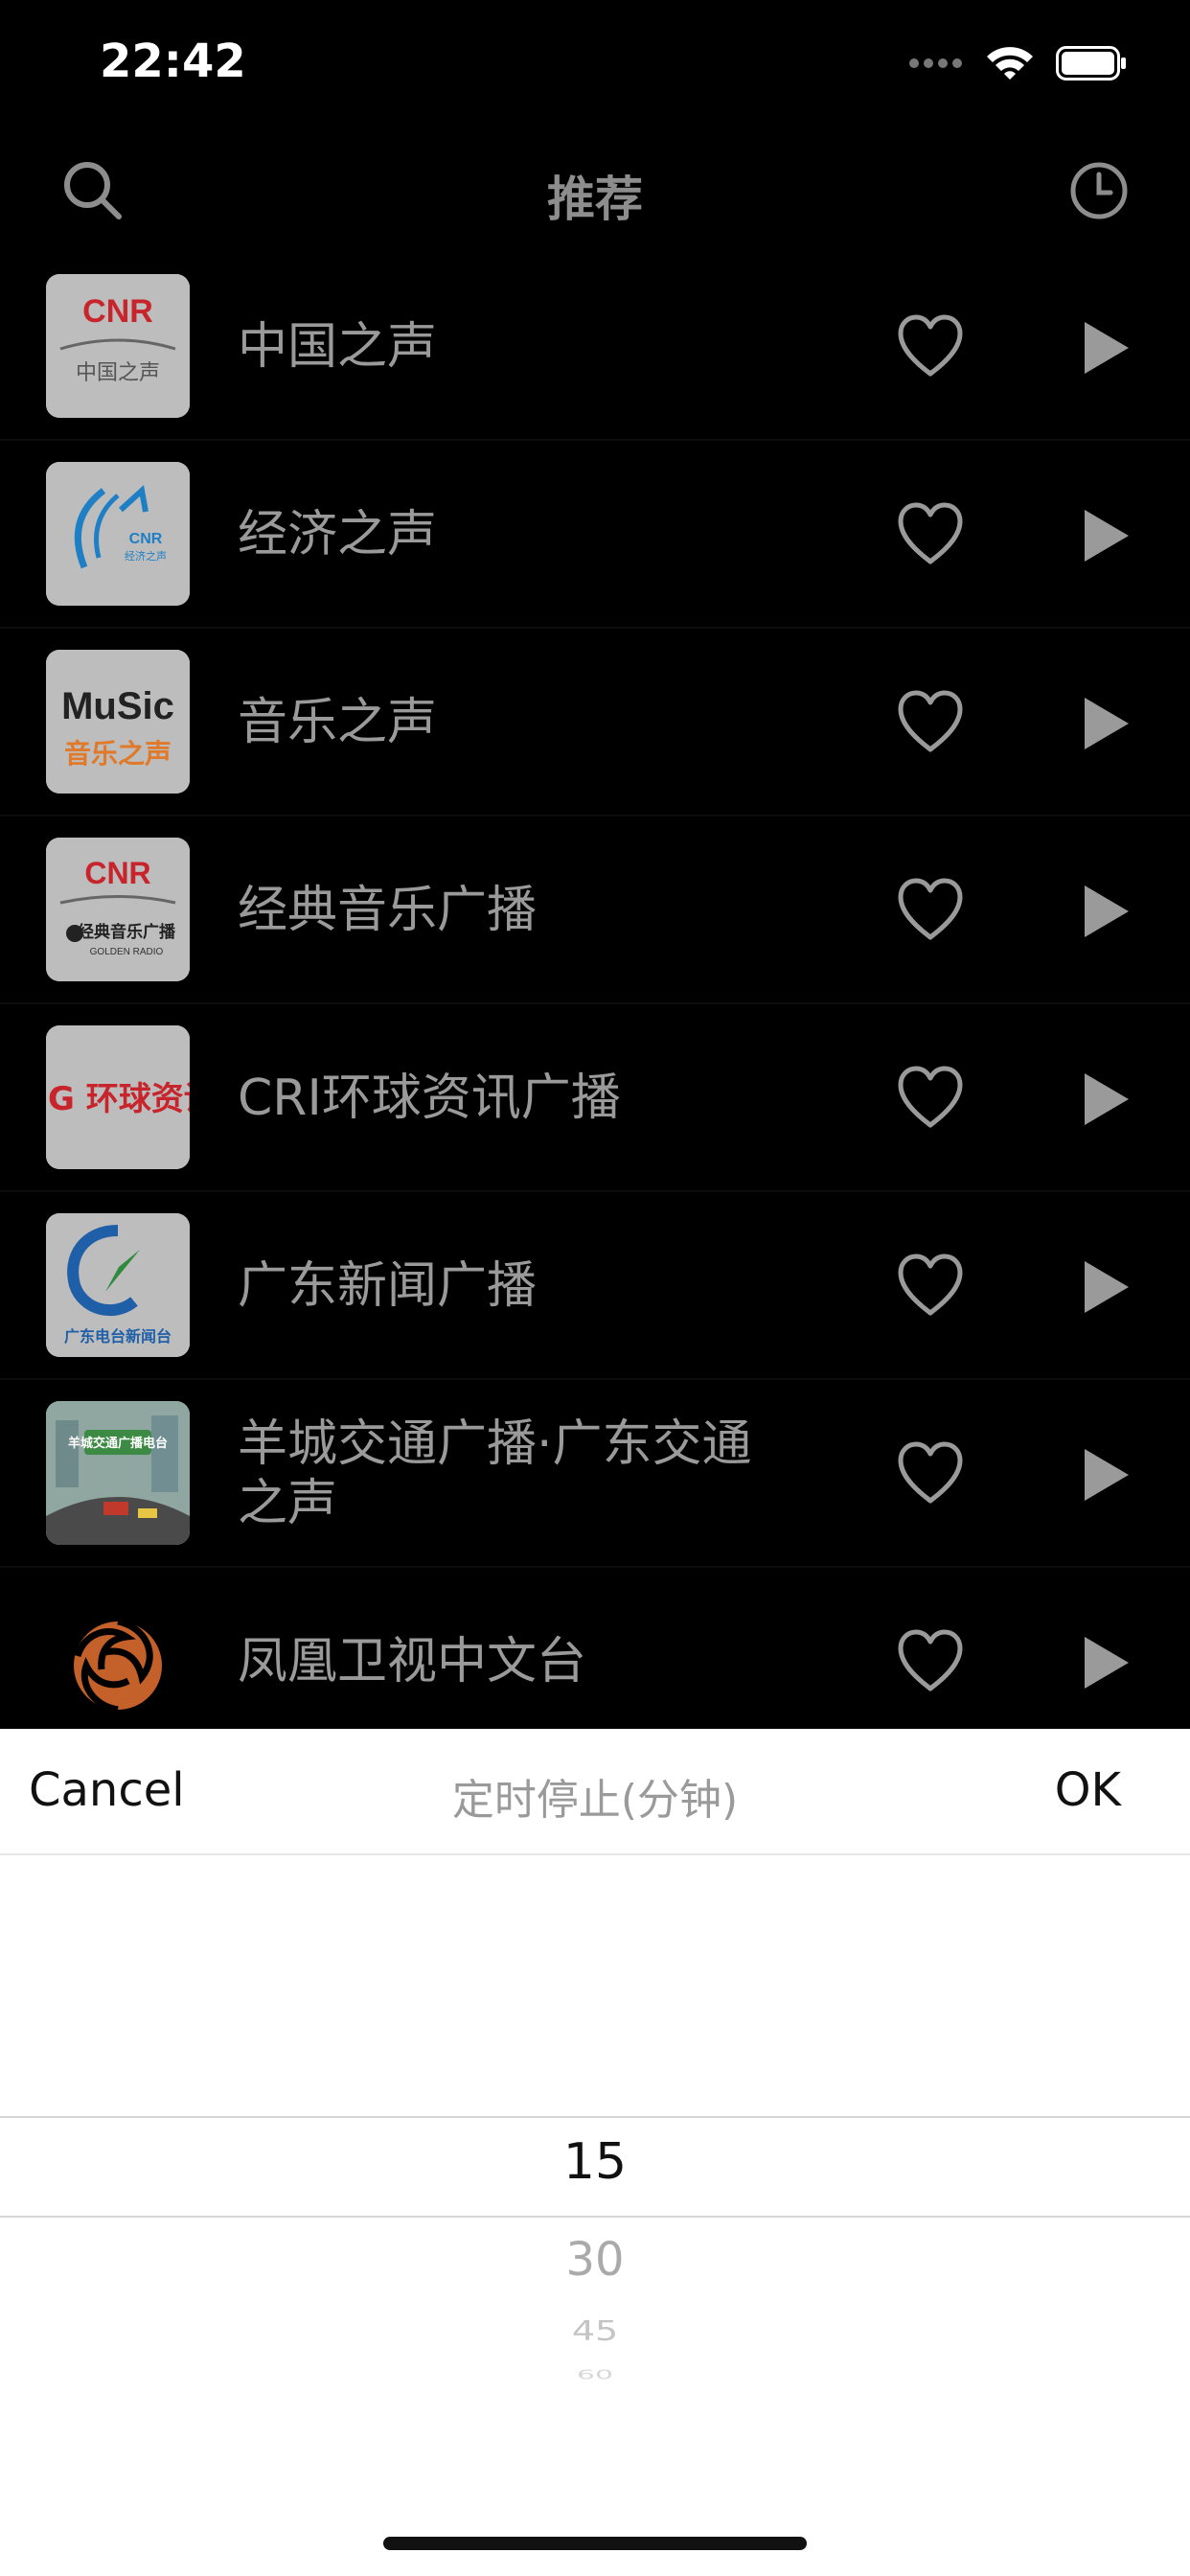  I want to click on station-row: CNR 中国之声 中国之声, so click(595, 347).